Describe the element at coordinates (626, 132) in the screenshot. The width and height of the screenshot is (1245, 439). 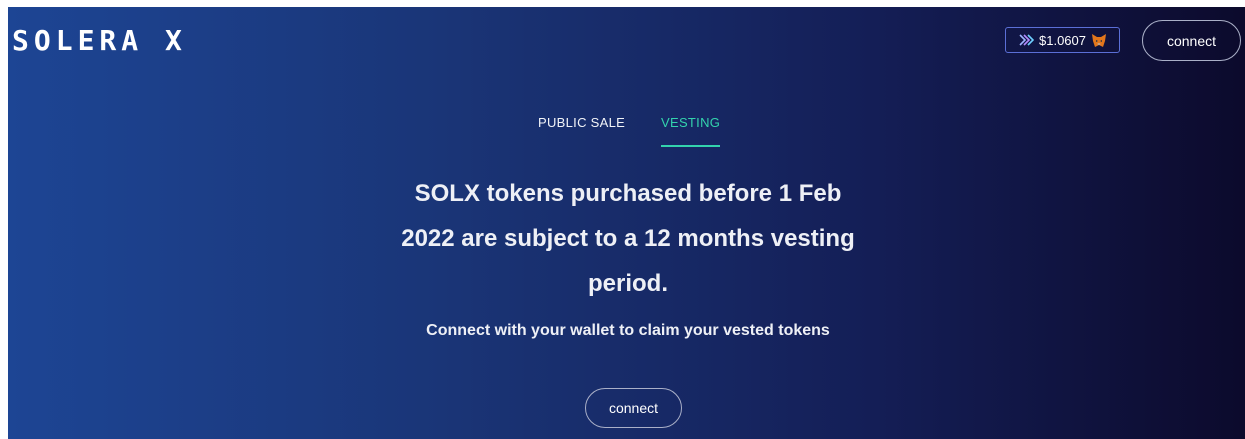
I see `sale-tabs: PUBLIC SALE VESTING` at that location.